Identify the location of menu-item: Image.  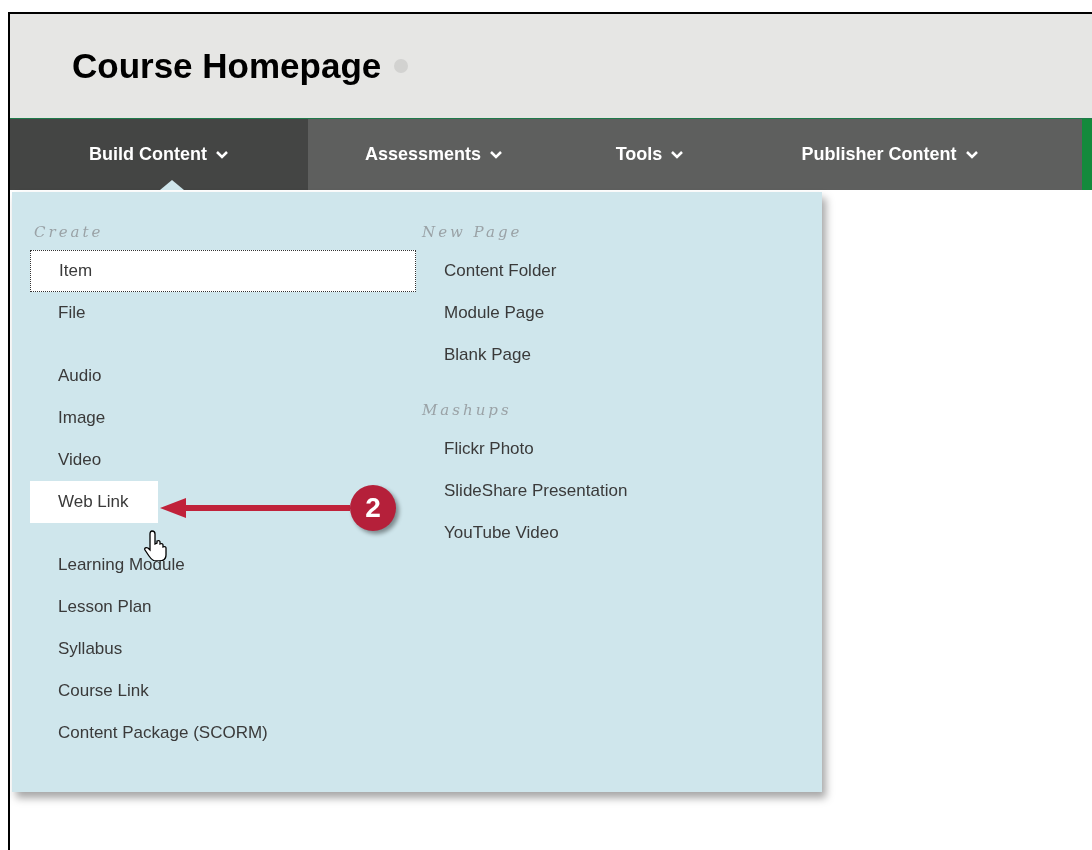
(223, 418).